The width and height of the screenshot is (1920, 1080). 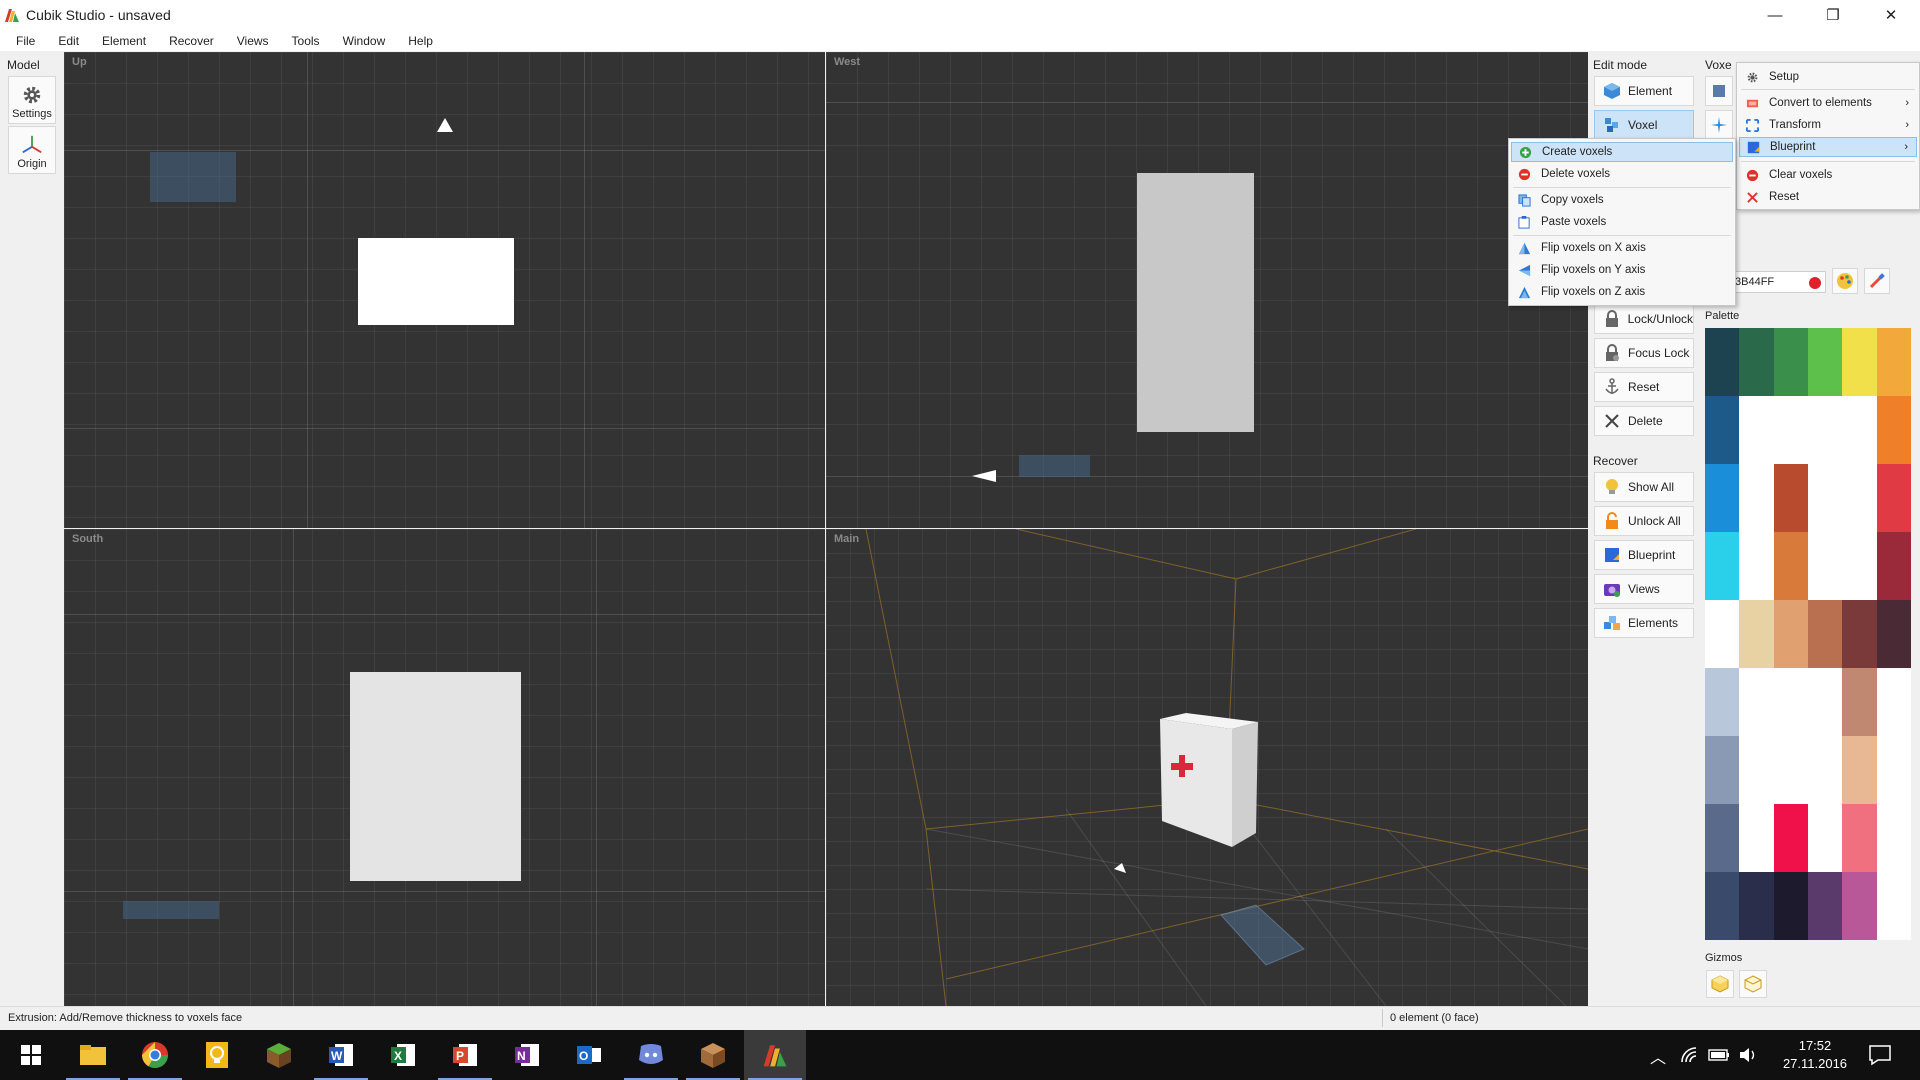 I want to click on gizmo-outline-button, so click(x=1753, y=984).